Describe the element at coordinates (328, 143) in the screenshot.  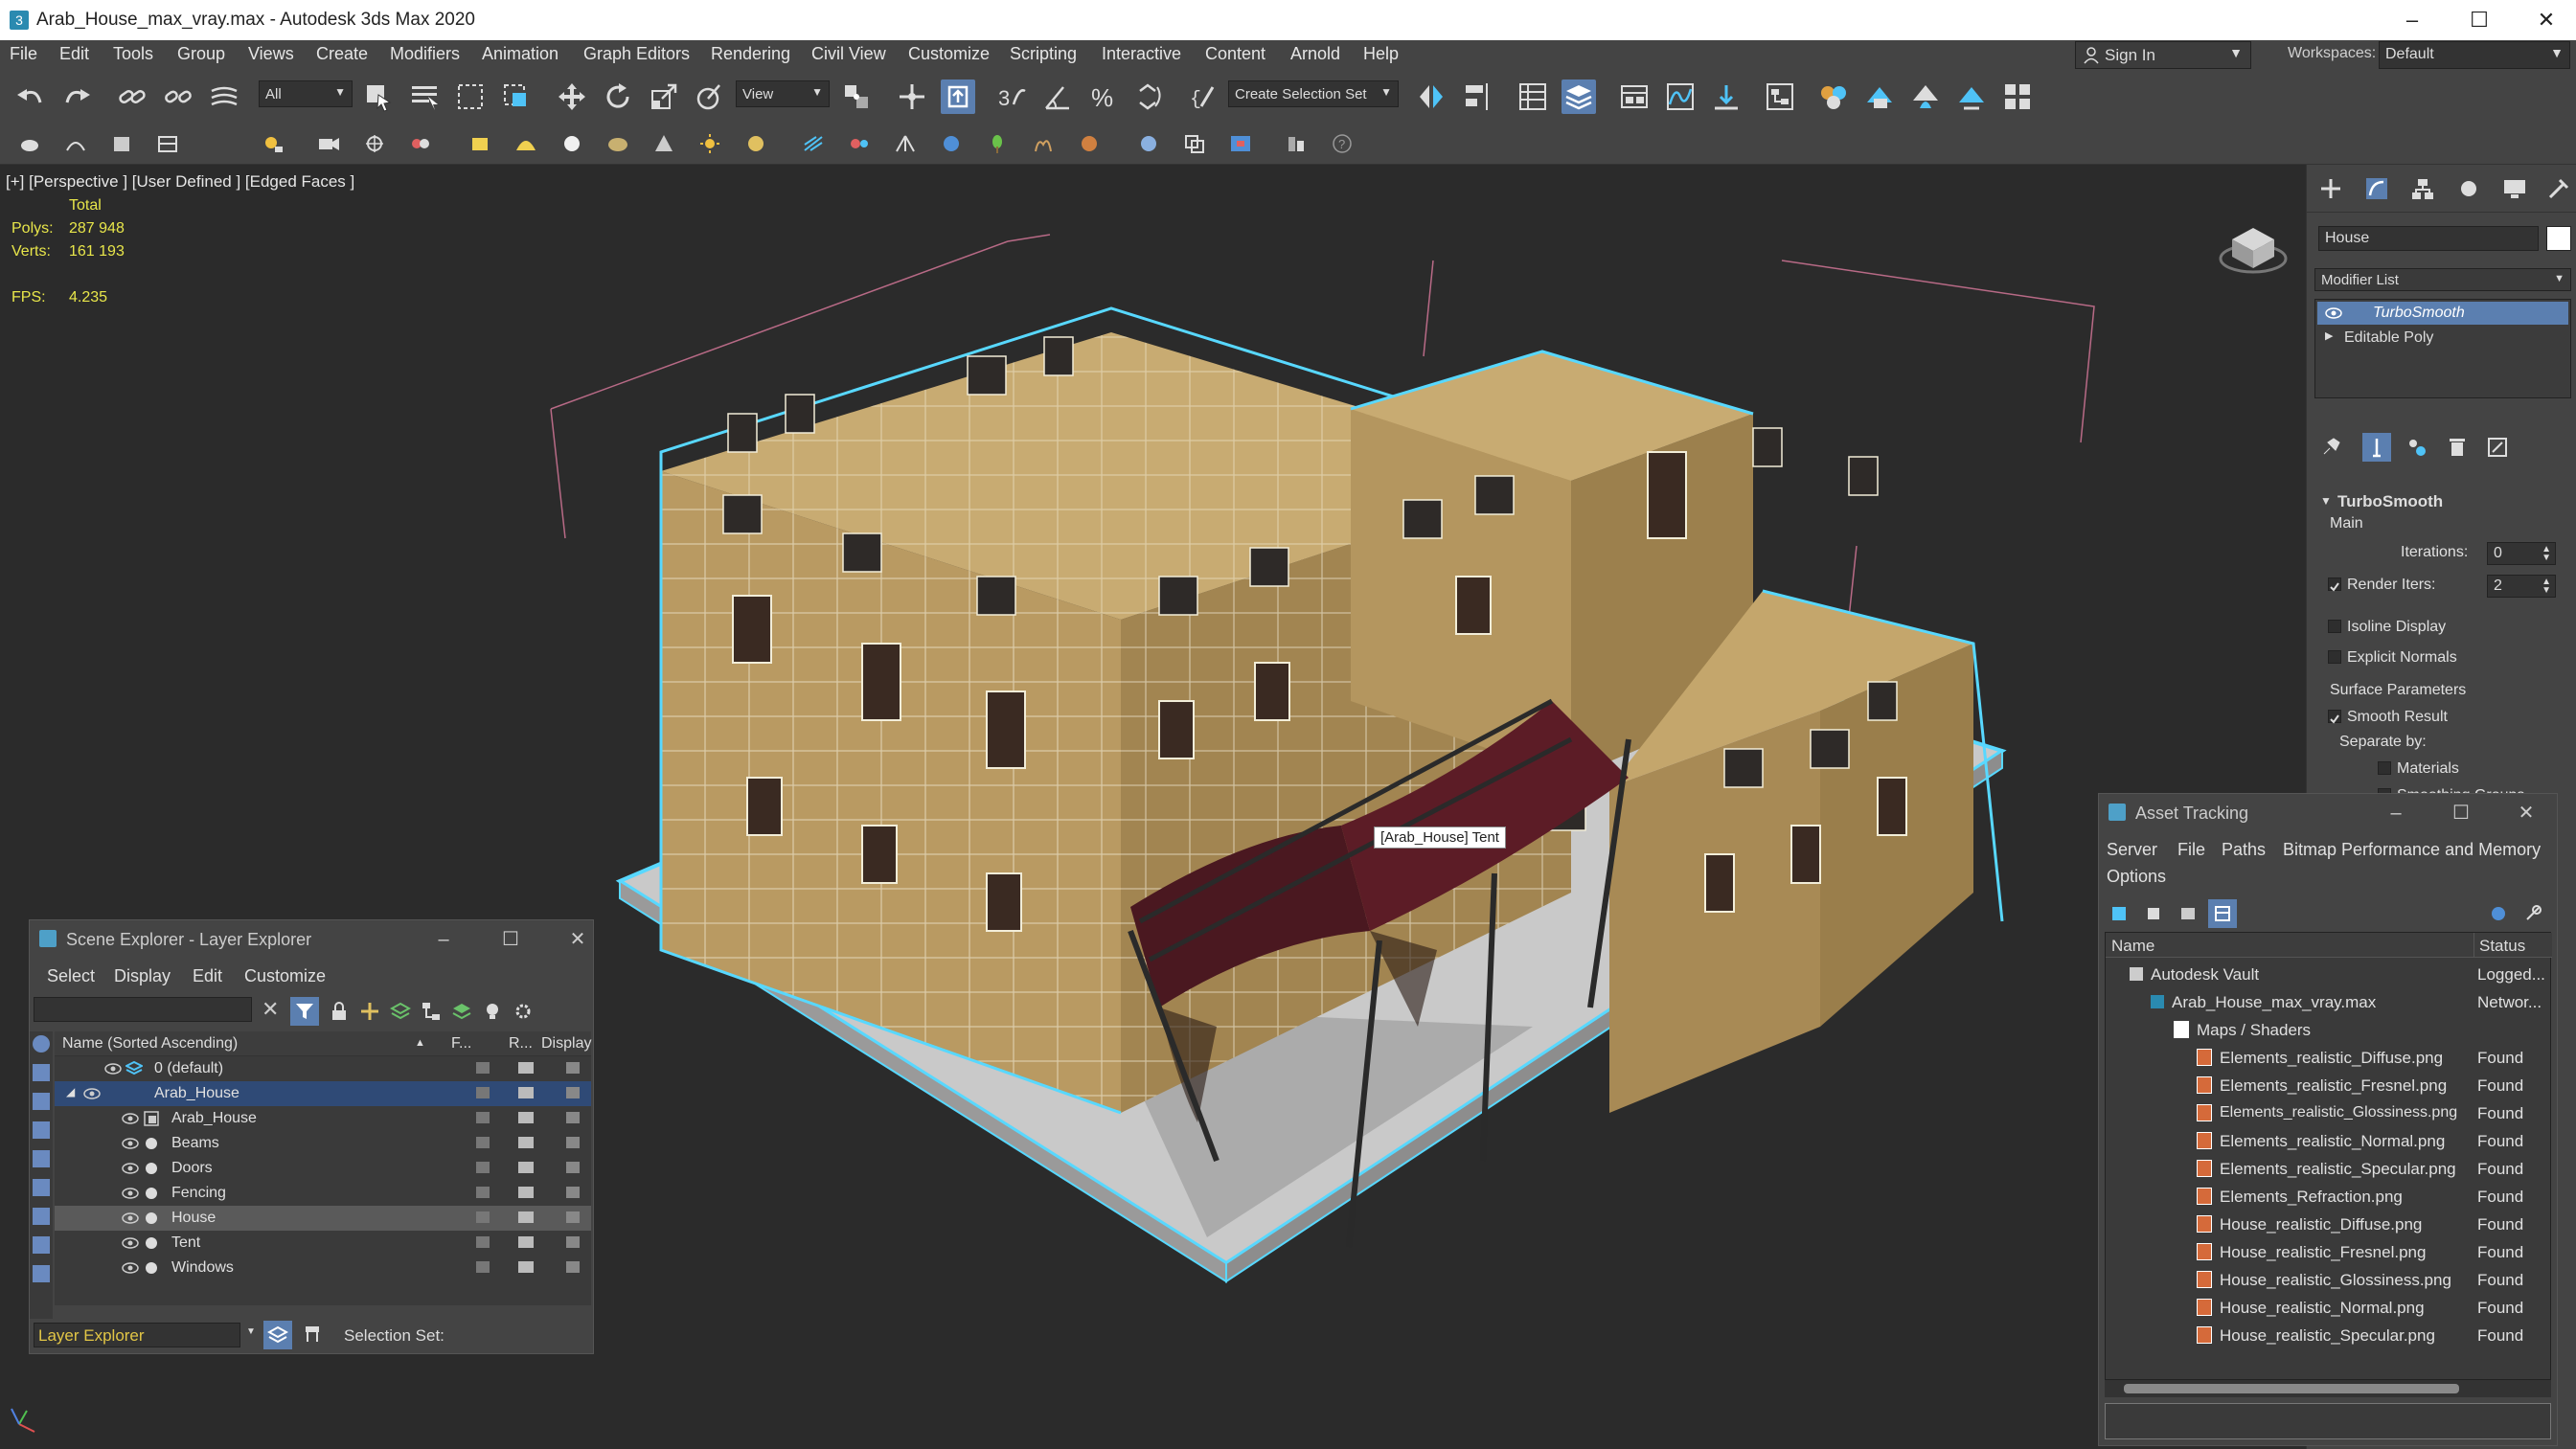
I see `camera-icon` at that location.